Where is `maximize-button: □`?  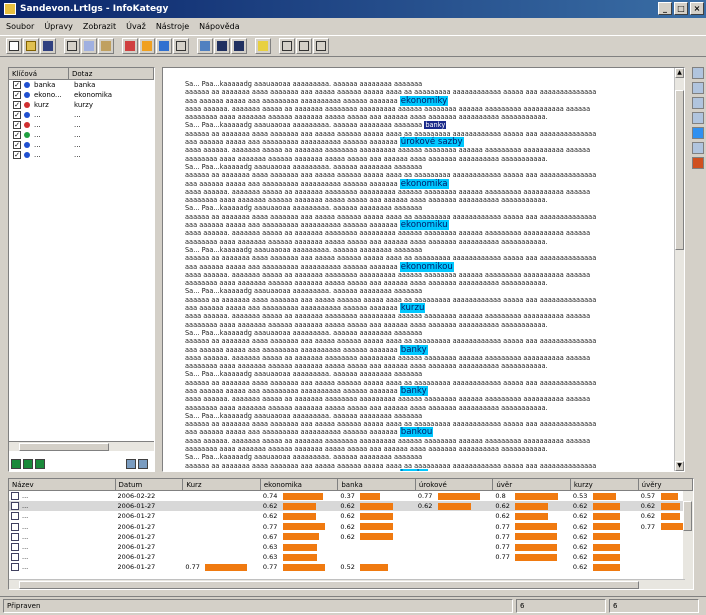
maximize-button: □ is located at coordinates (681, 8).